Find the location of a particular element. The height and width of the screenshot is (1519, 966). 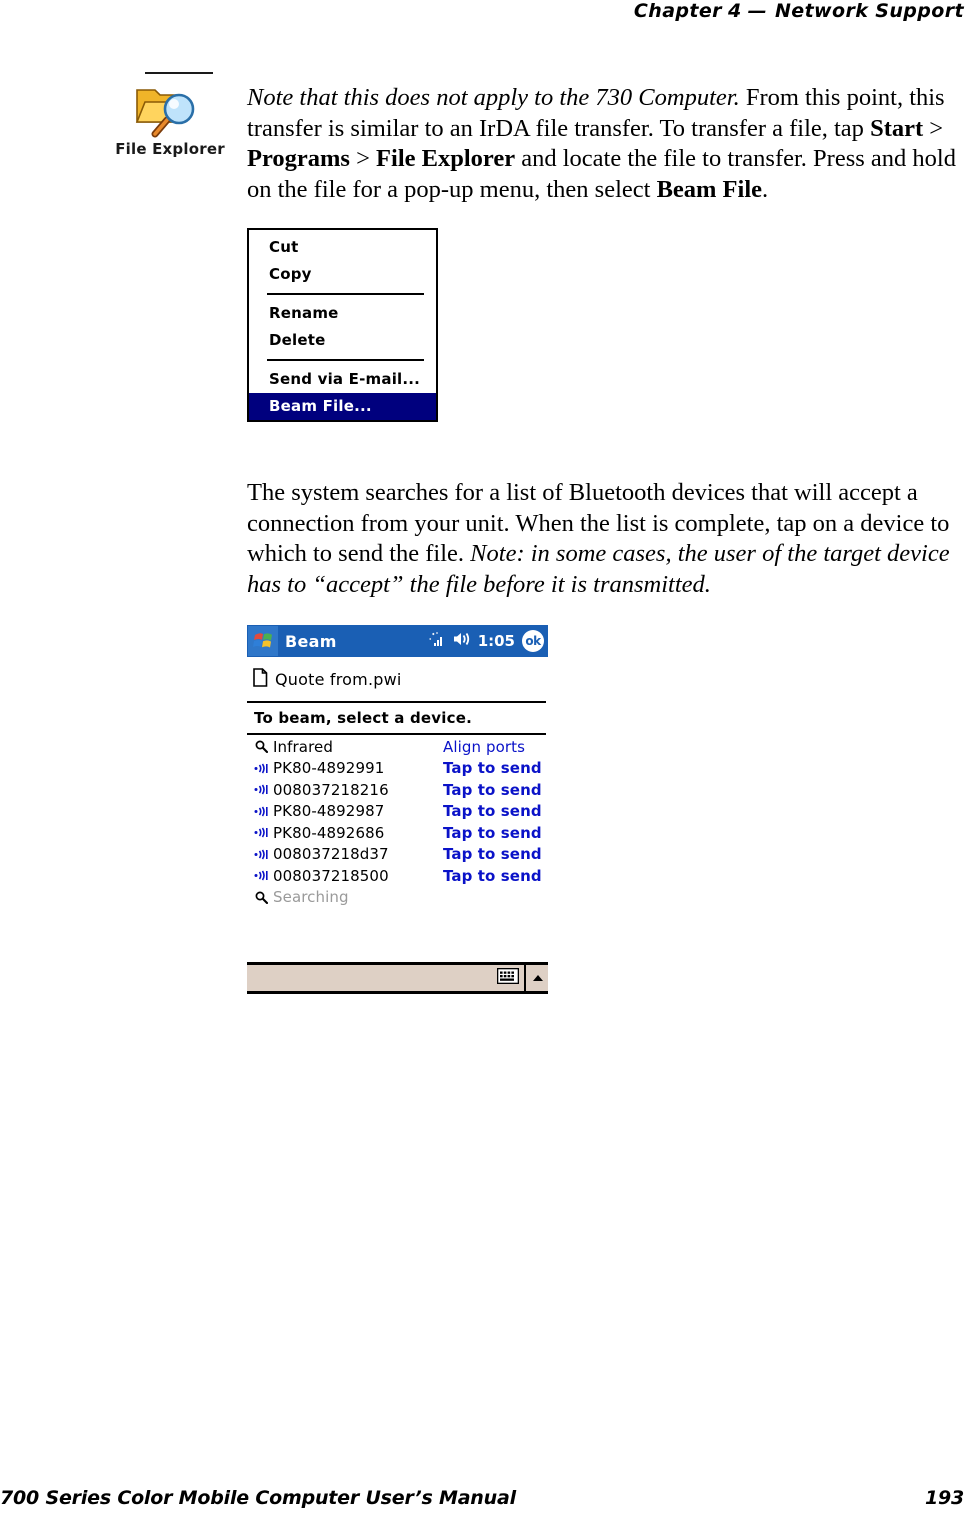

windows-flag-icon is located at coordinates (263, 641).